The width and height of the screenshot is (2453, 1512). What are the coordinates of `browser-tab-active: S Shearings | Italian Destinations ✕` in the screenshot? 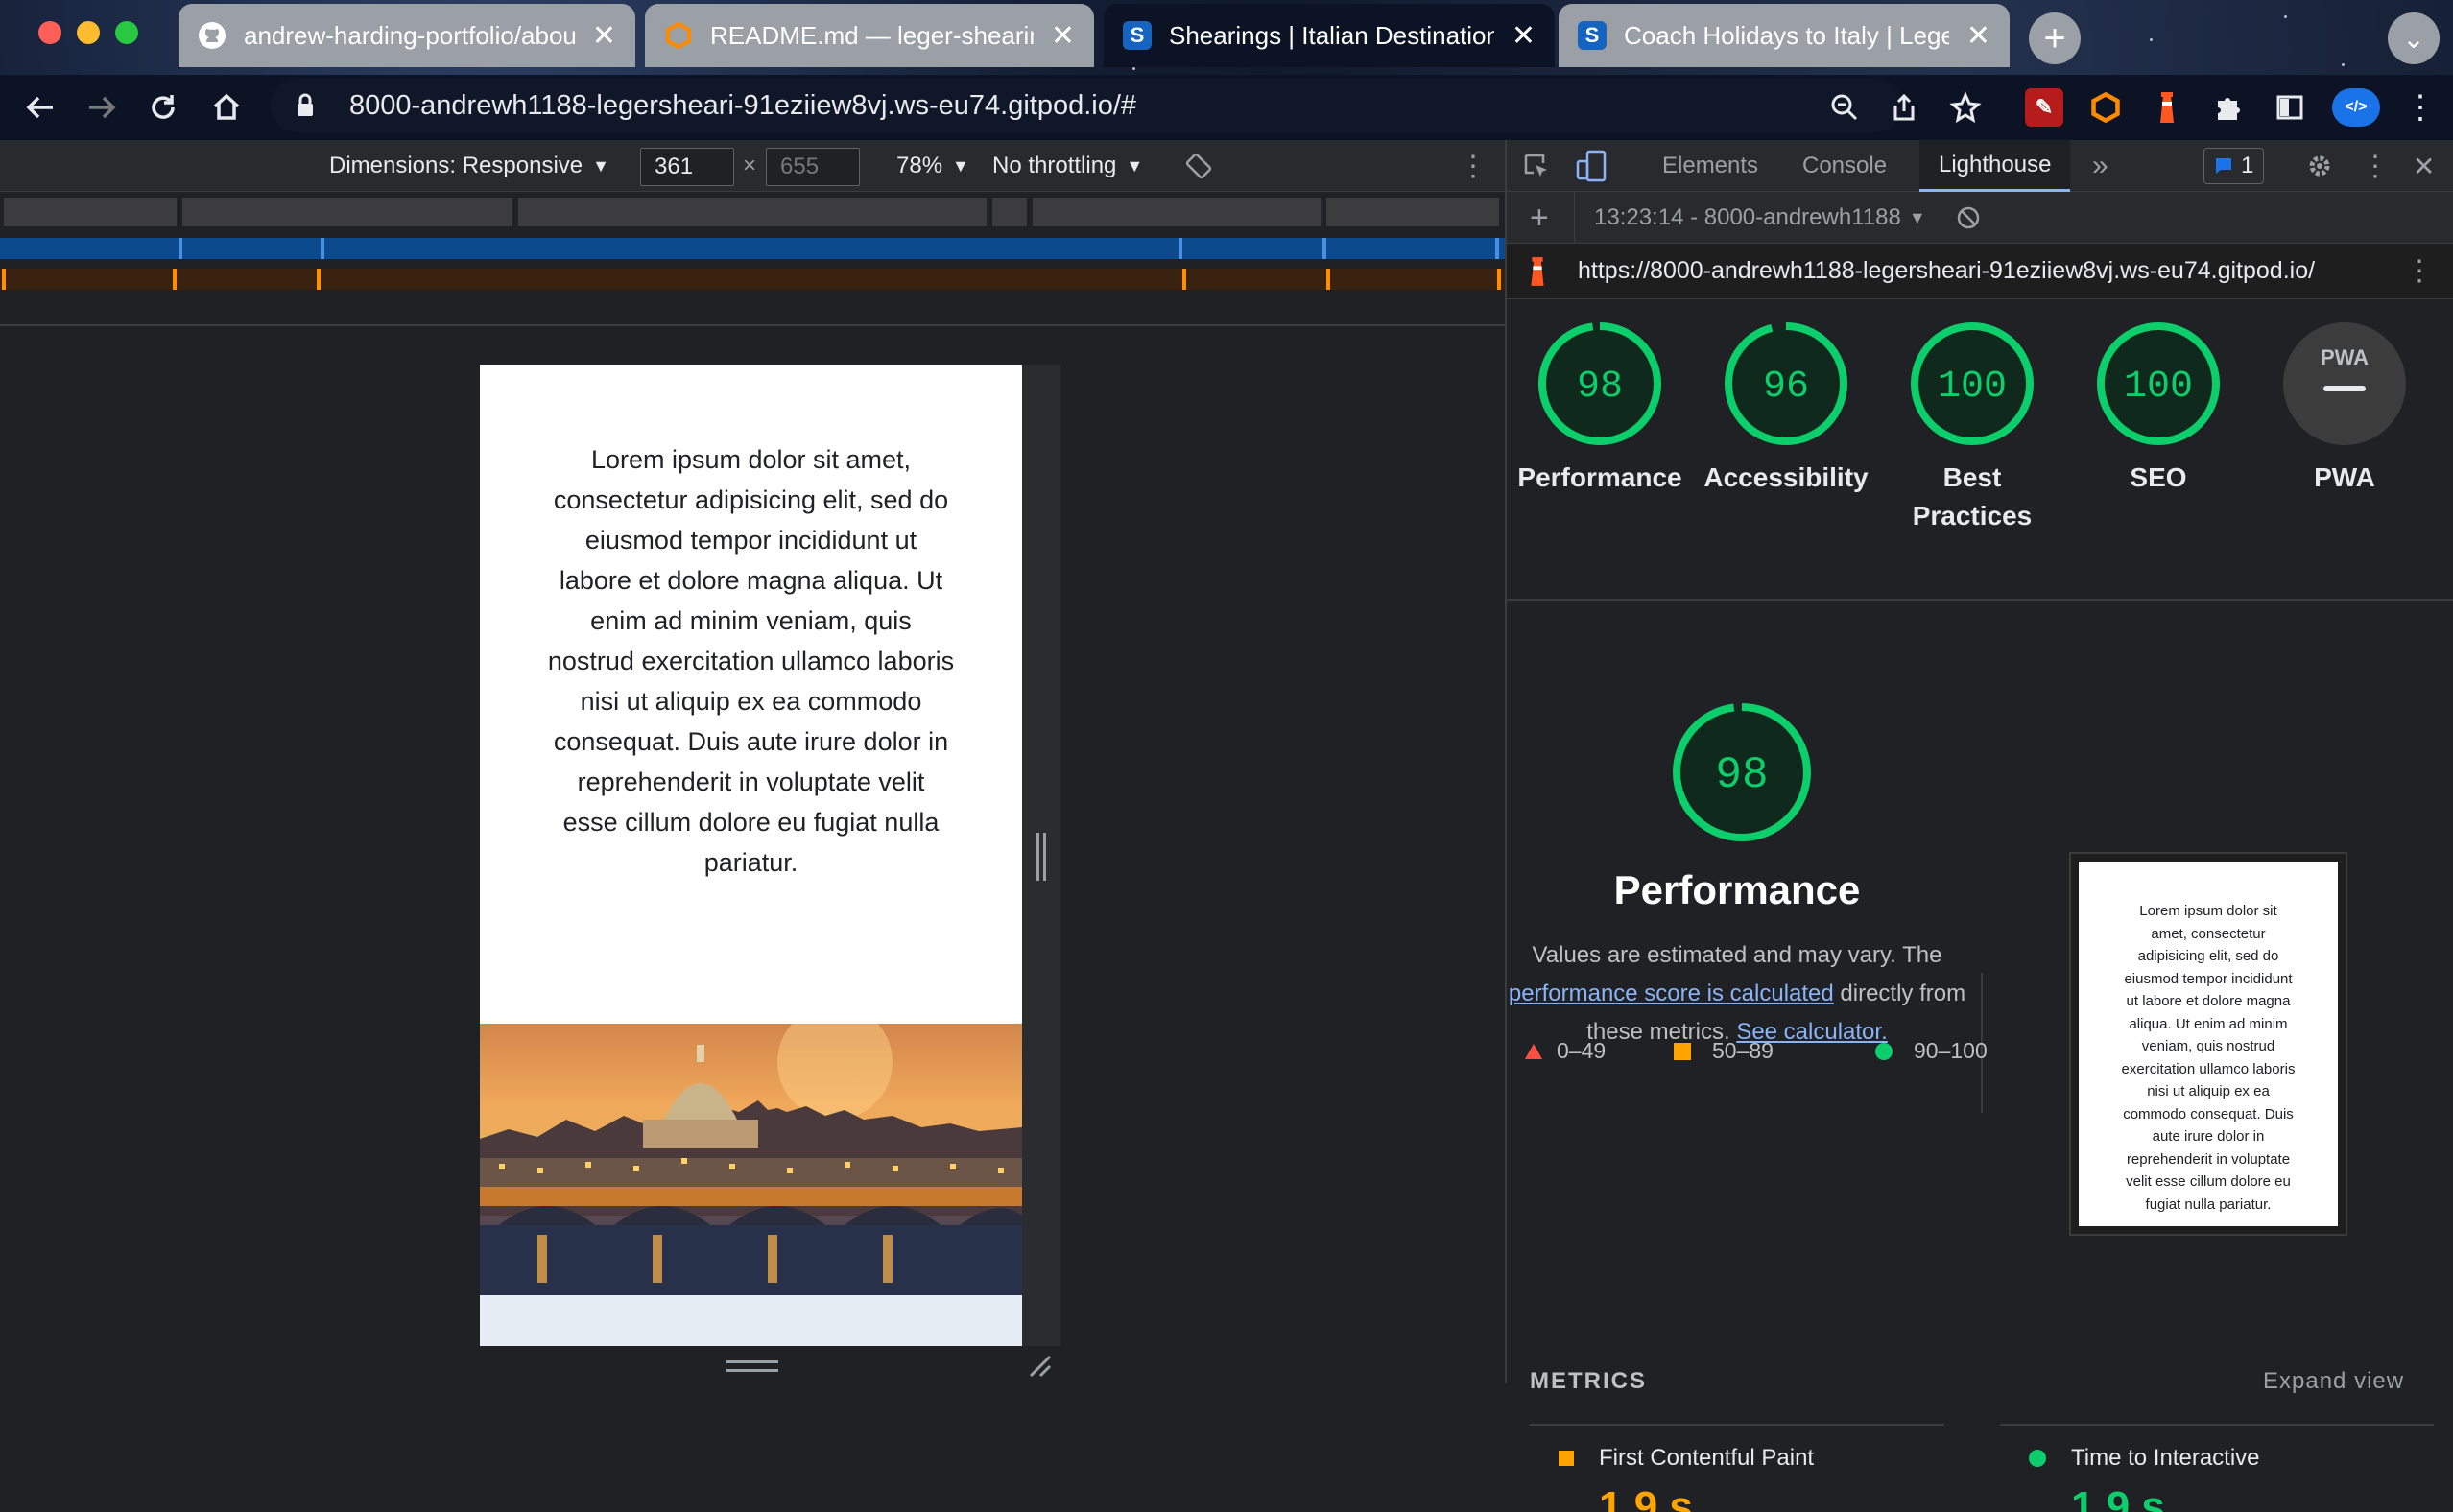 It's located at (1329, 35).